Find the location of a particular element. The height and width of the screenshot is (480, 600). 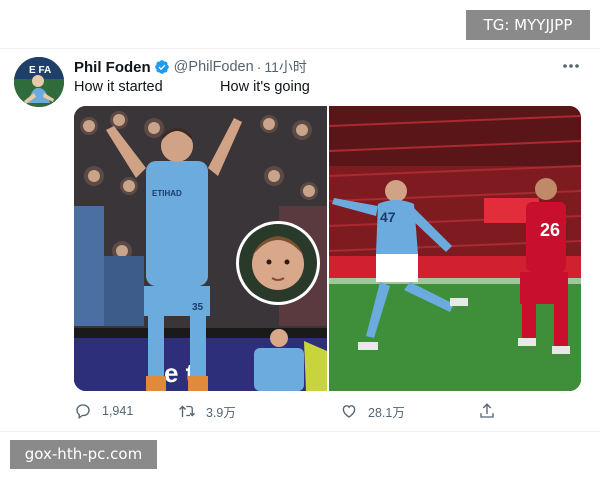

avatar-text: E FA is located at coordinates (40, 70).